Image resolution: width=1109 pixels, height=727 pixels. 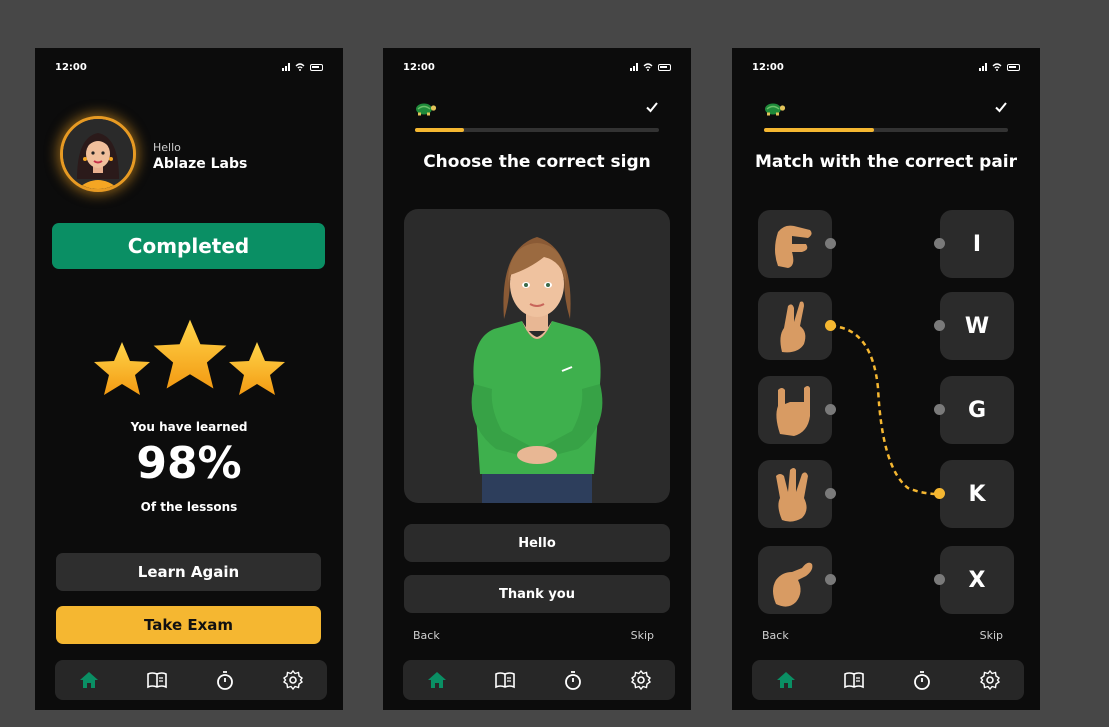 What do you see at coordinates (885, 410) in the screenshot?
I see `match-connector` at bounding box center [885, 410].